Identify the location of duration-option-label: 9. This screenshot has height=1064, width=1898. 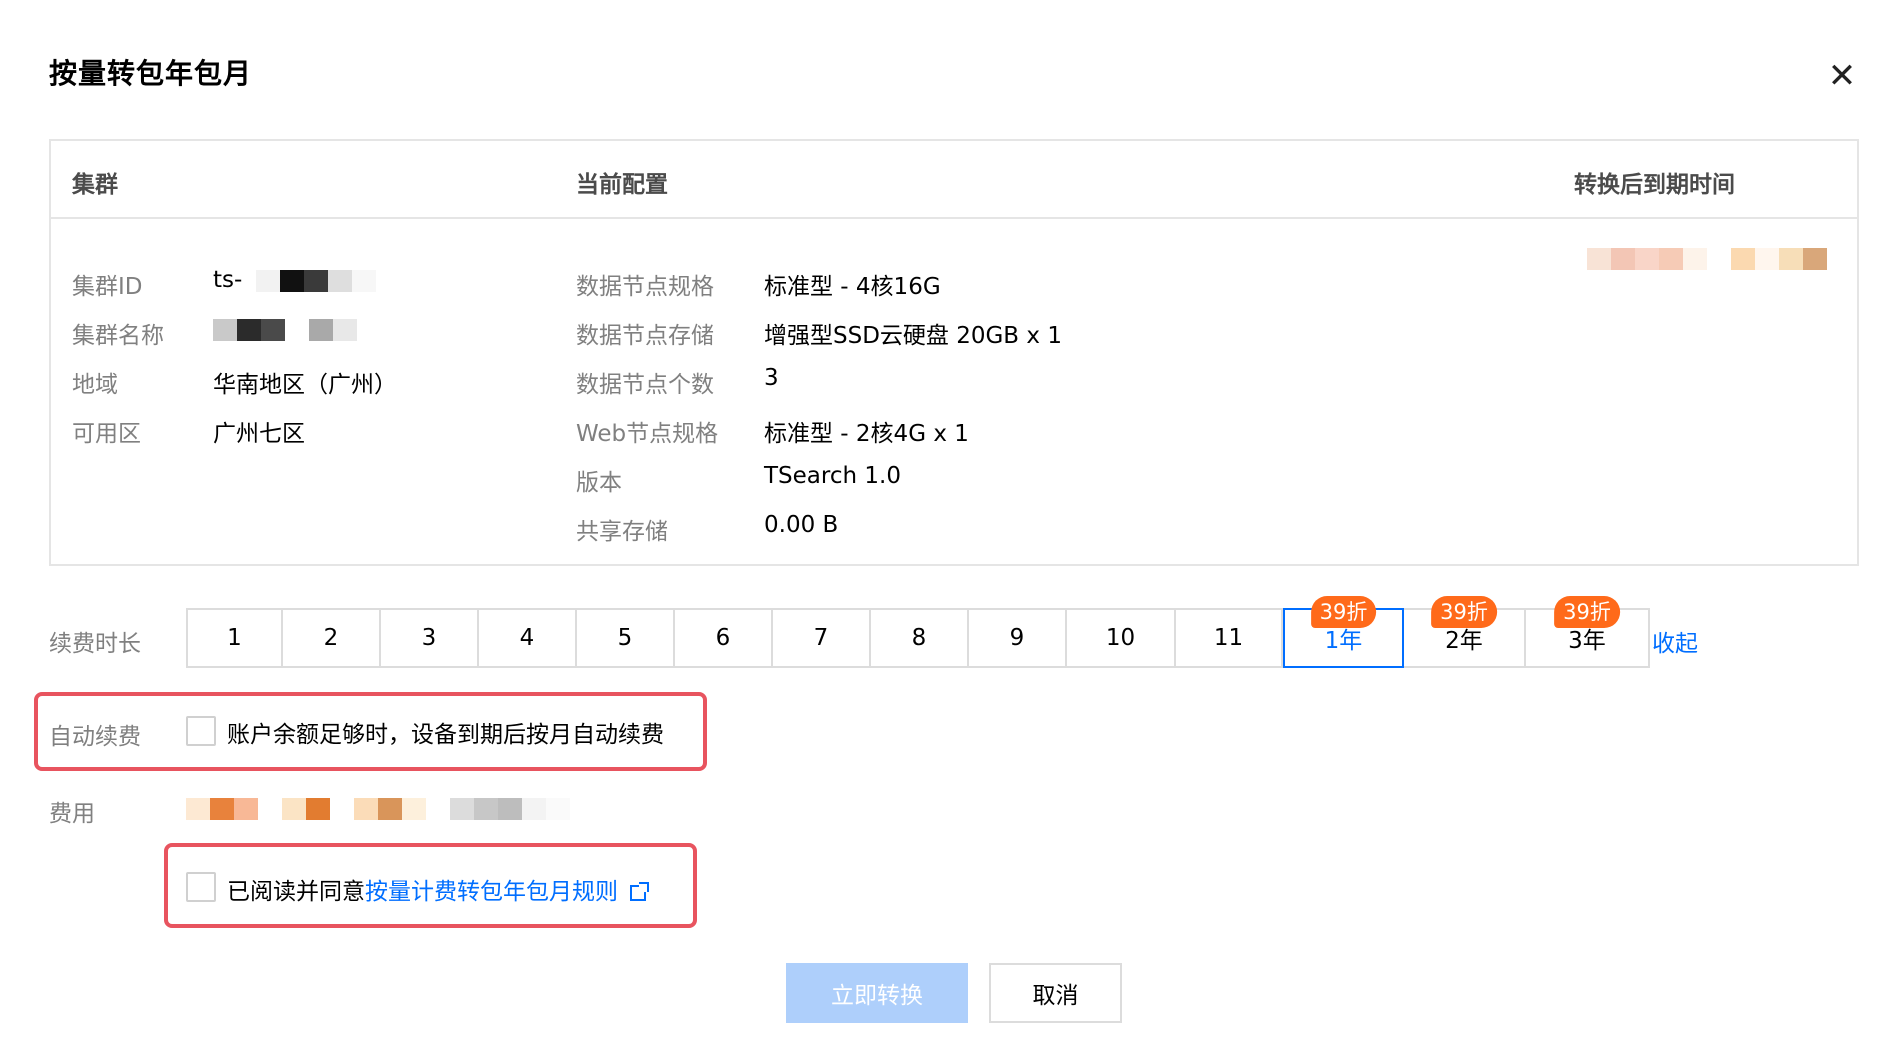
(1017, 638).